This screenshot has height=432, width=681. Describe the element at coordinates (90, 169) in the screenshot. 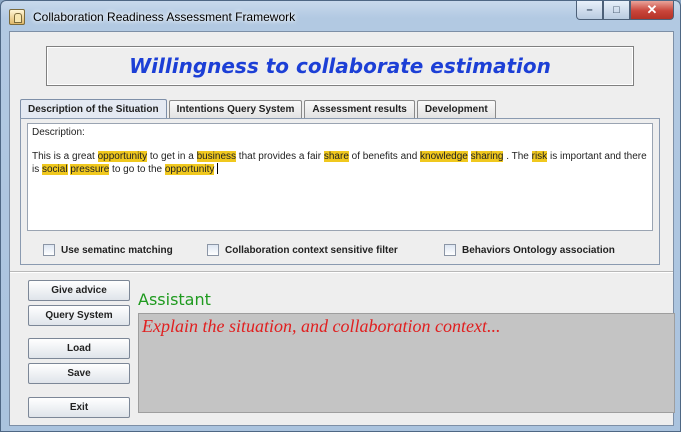

I see `highlighted-keyword: pressure` at that location.